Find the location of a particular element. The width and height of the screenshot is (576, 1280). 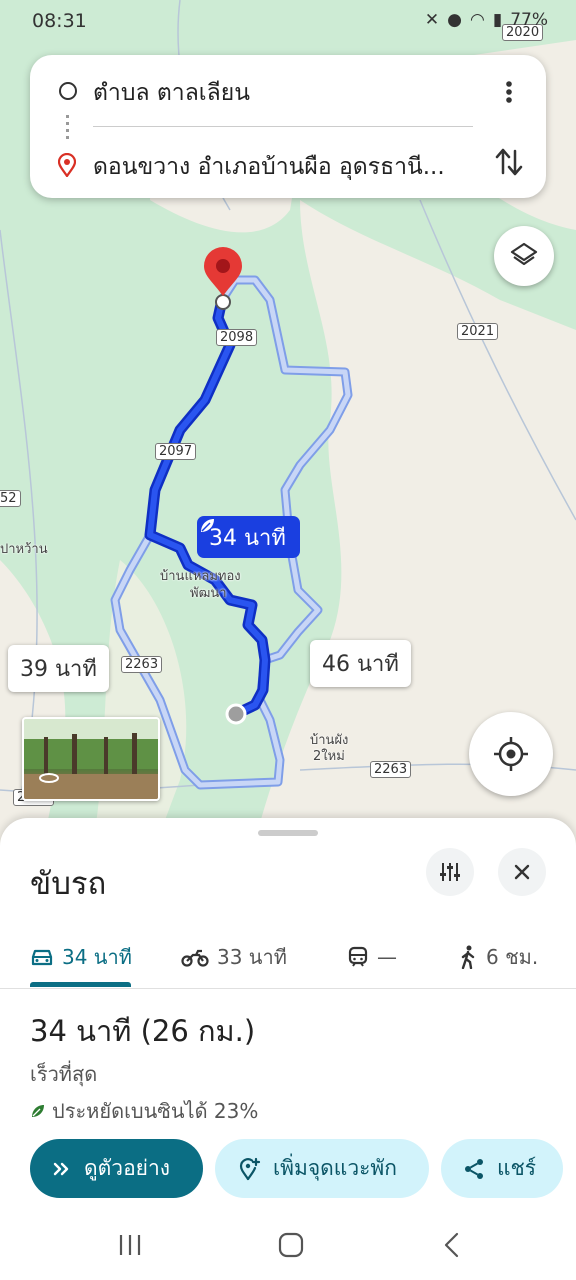

road-shield: 2097 is located at coordinates (176, 451).